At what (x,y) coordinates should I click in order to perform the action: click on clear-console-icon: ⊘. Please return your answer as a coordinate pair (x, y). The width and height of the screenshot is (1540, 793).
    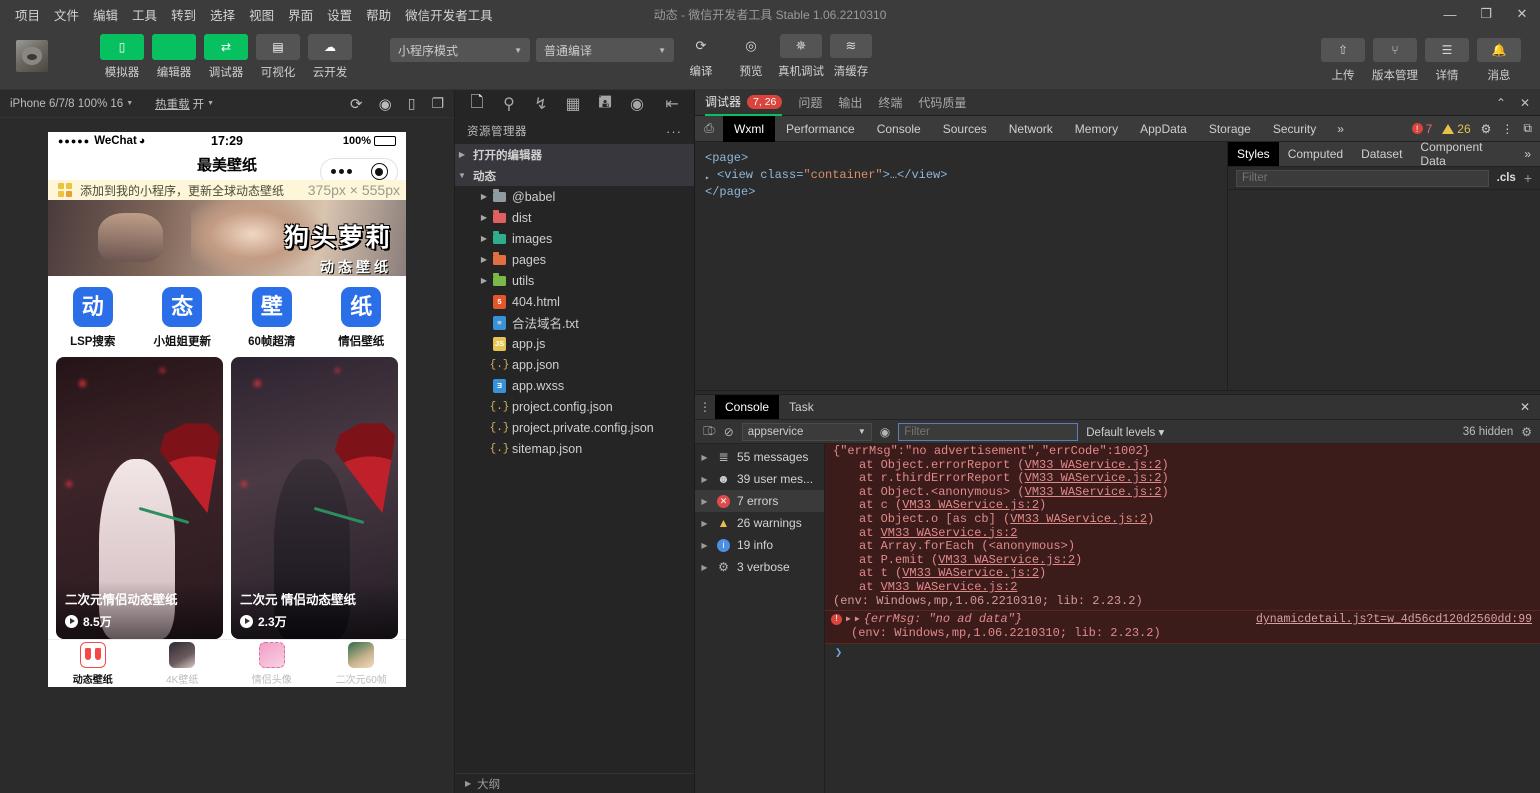
    Looking at the image, I should click on (729, 432).